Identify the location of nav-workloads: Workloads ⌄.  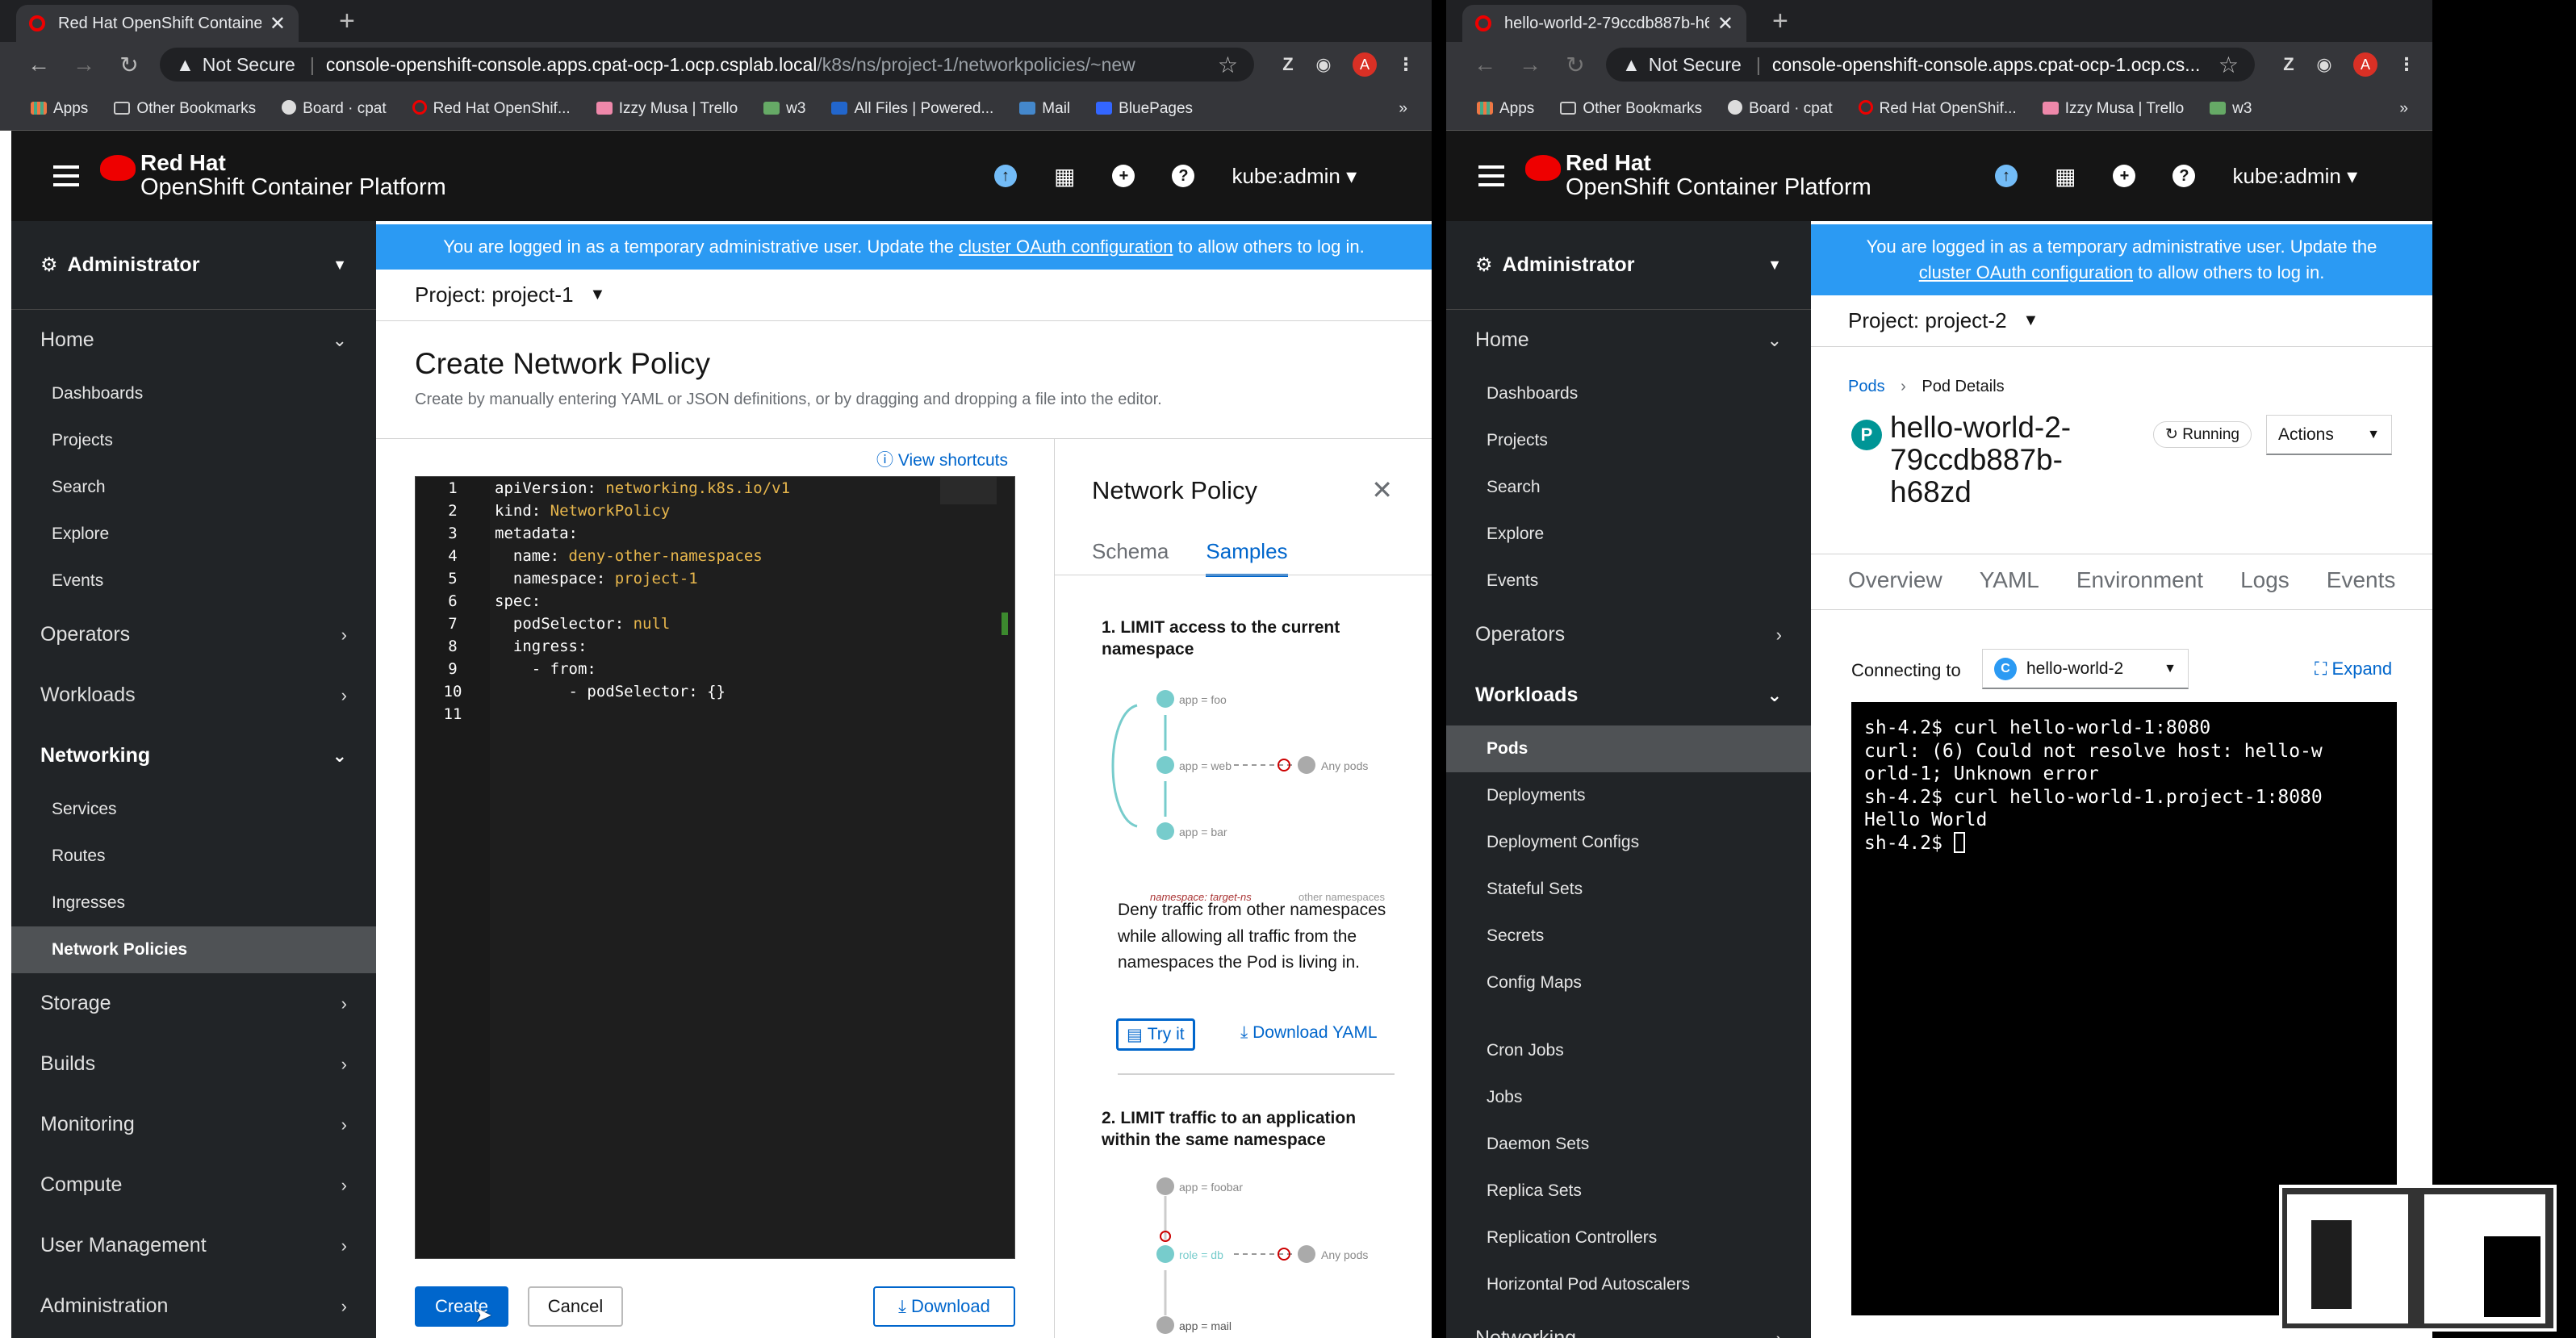
(1628, 695).